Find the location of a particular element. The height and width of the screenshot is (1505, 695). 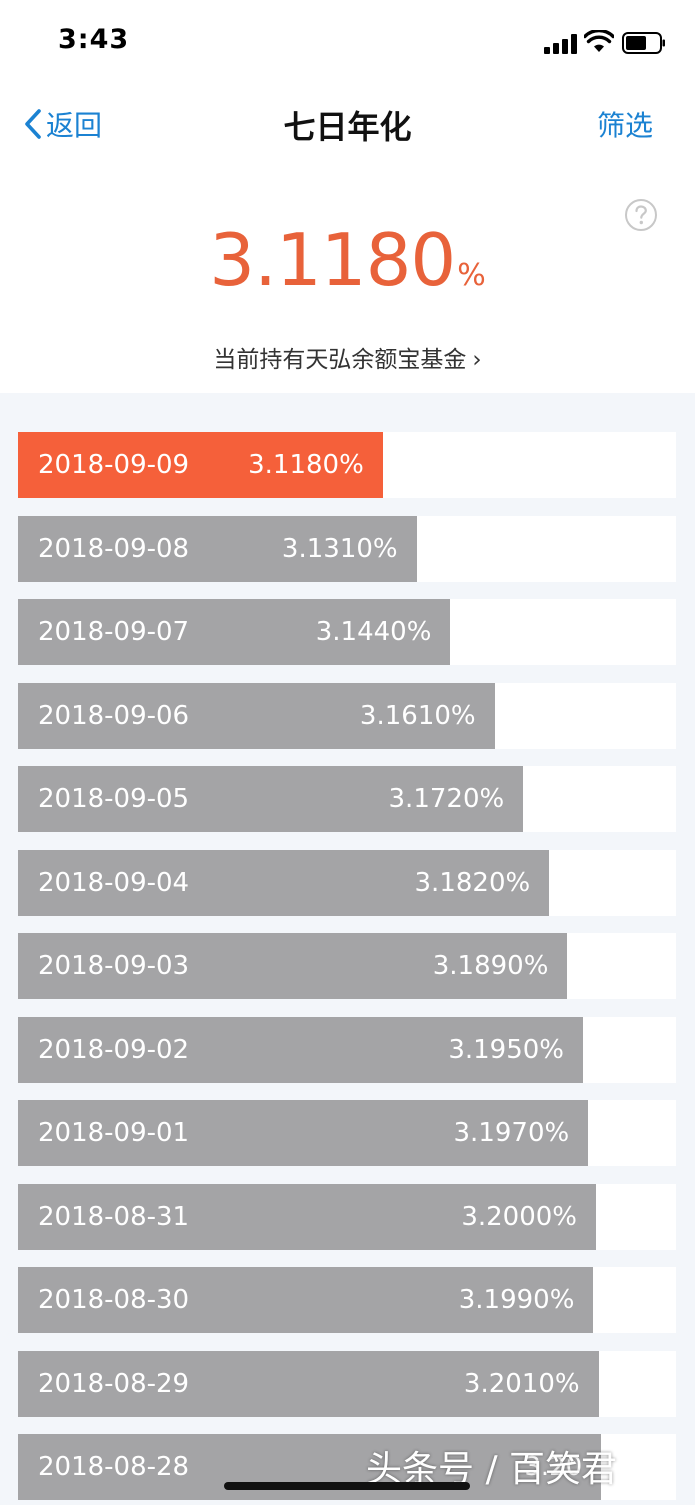

chevron-right-icon: › is located at coordinates (477, 360).